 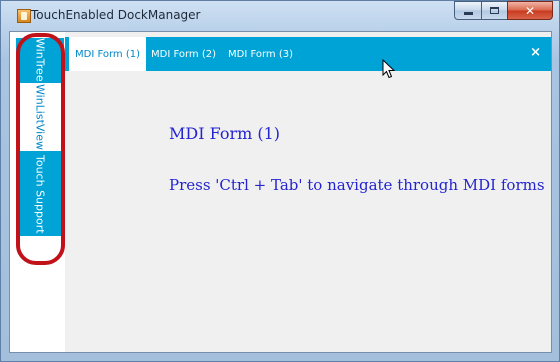 I want to click on mdi-tab-form-3: MDI Form (3), so click(x=260, y=54).